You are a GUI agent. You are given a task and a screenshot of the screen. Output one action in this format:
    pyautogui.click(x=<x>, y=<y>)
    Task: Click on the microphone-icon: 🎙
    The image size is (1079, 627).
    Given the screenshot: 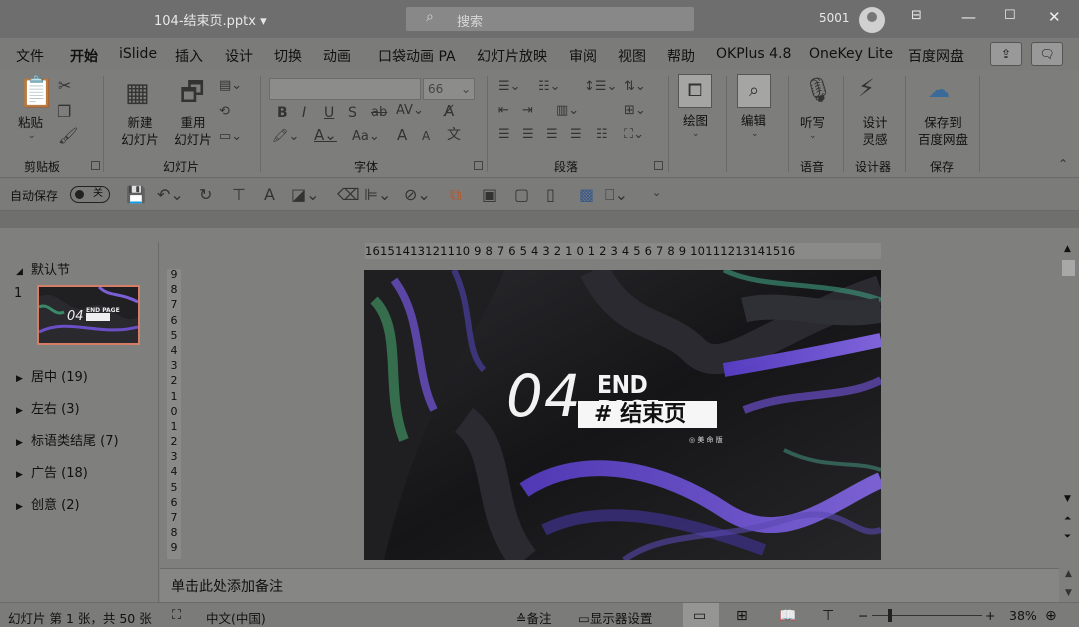 What is the action you would take?
    pyautogui.click(x=818, y=90)
    